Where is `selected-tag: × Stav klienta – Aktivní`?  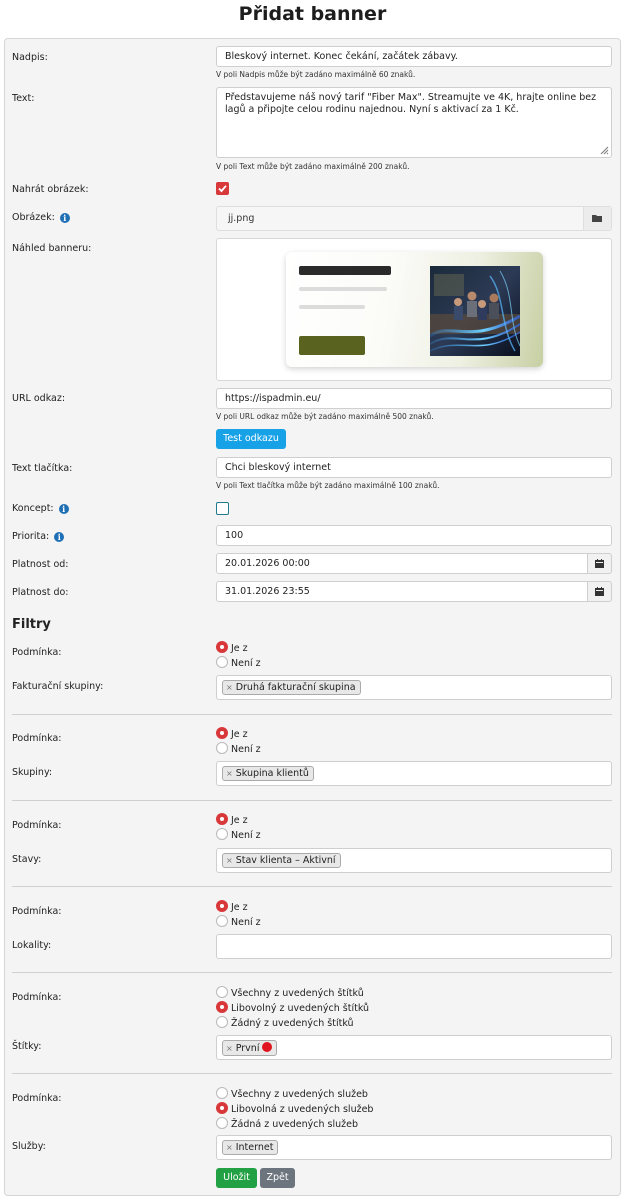
selected-tag: × Stav klienta – Aktivní is located at coordinates (281, 860).